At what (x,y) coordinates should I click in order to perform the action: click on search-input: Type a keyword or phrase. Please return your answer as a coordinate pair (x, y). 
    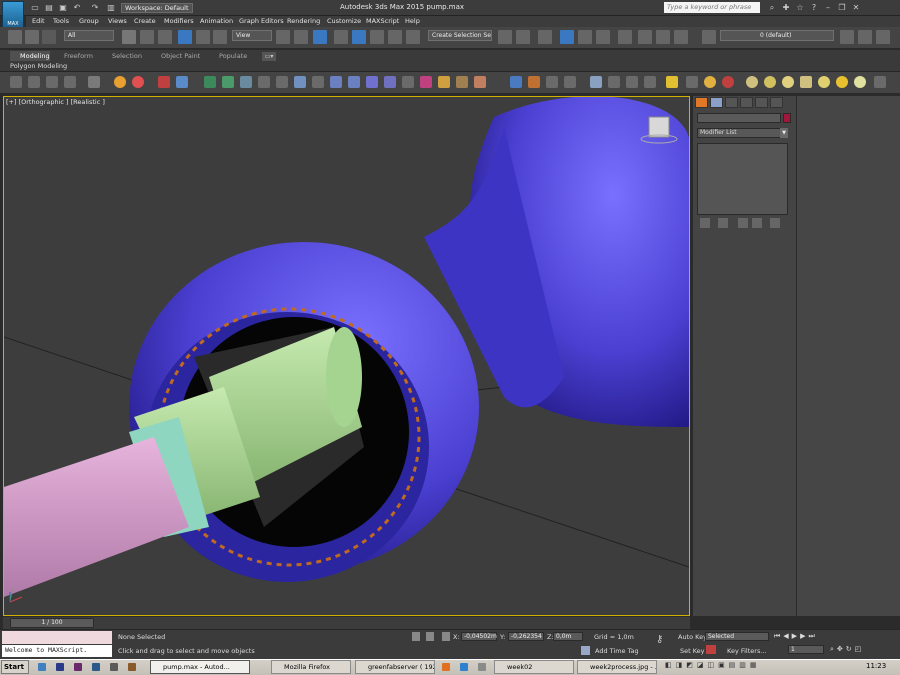
    Looking at the image, I should click on (712, 7).